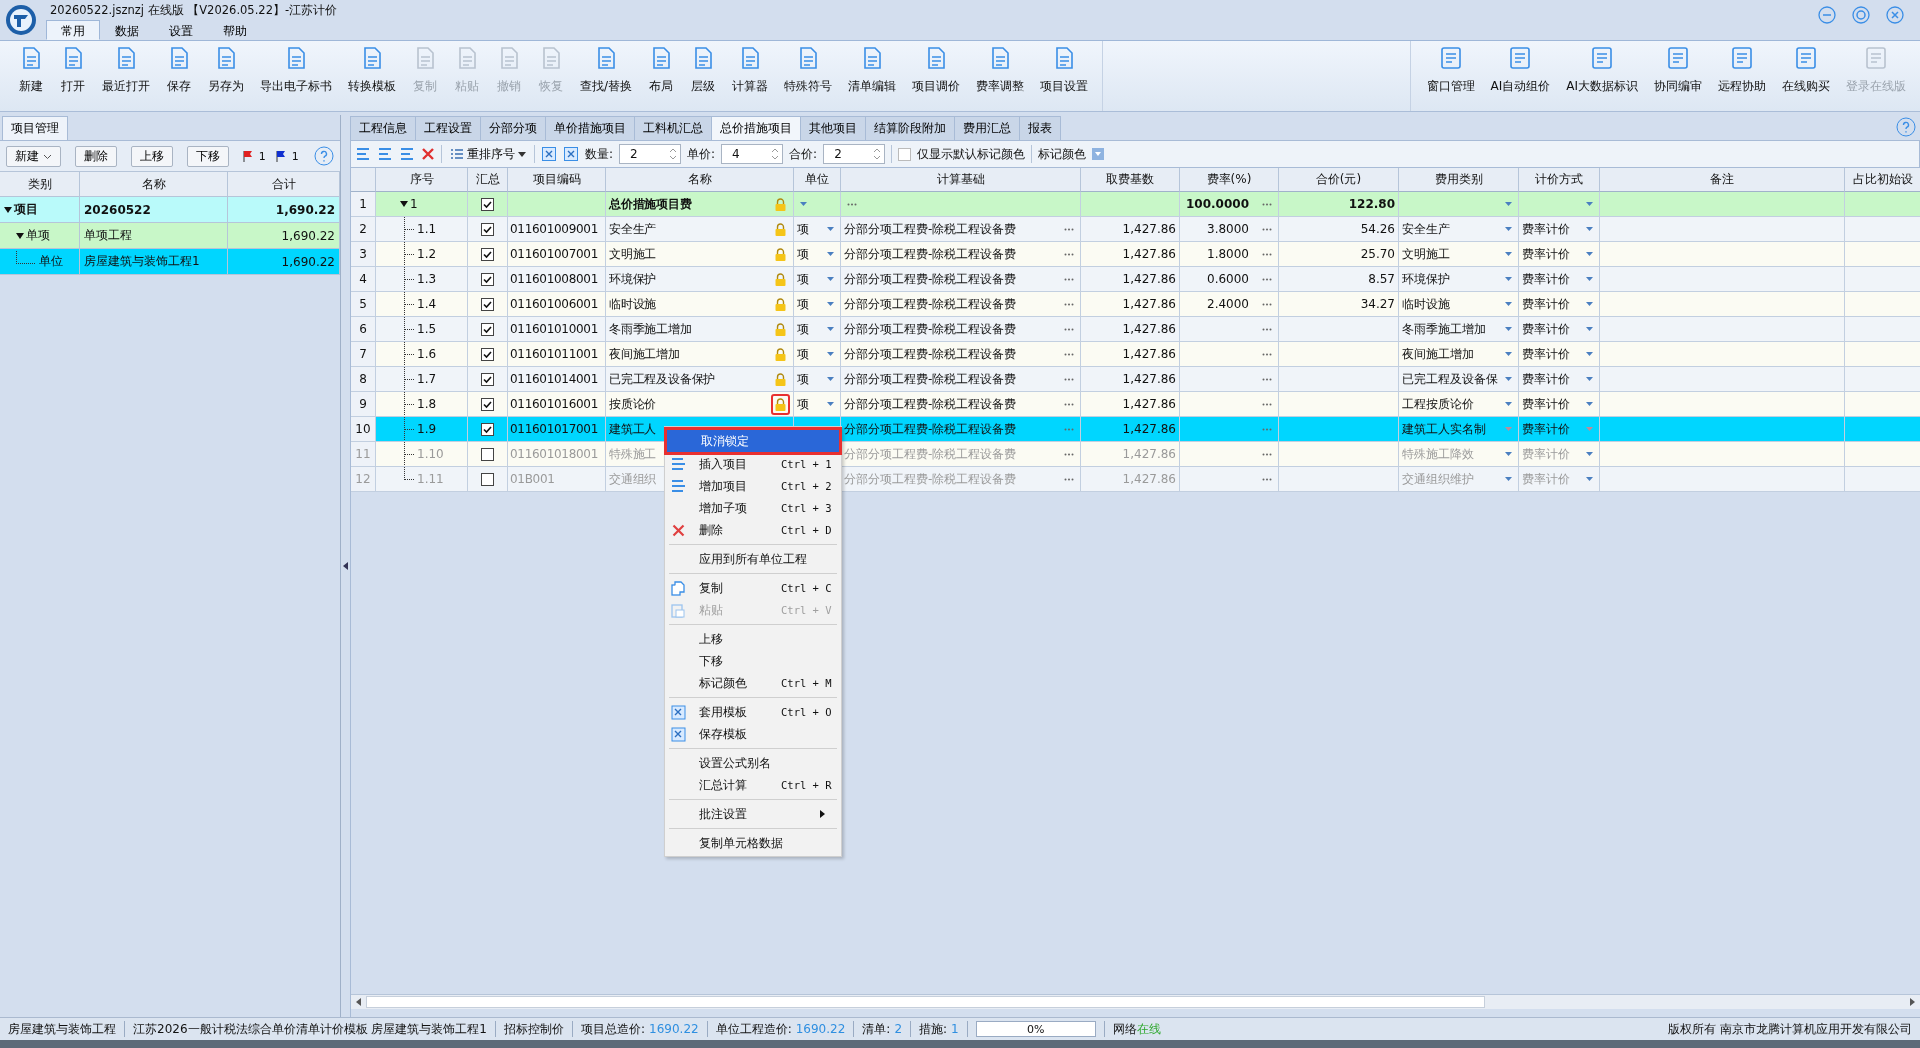 This screenshot has width=1920, height=1048. I want to click on content-tab: 分部分项, so click(513, 128).